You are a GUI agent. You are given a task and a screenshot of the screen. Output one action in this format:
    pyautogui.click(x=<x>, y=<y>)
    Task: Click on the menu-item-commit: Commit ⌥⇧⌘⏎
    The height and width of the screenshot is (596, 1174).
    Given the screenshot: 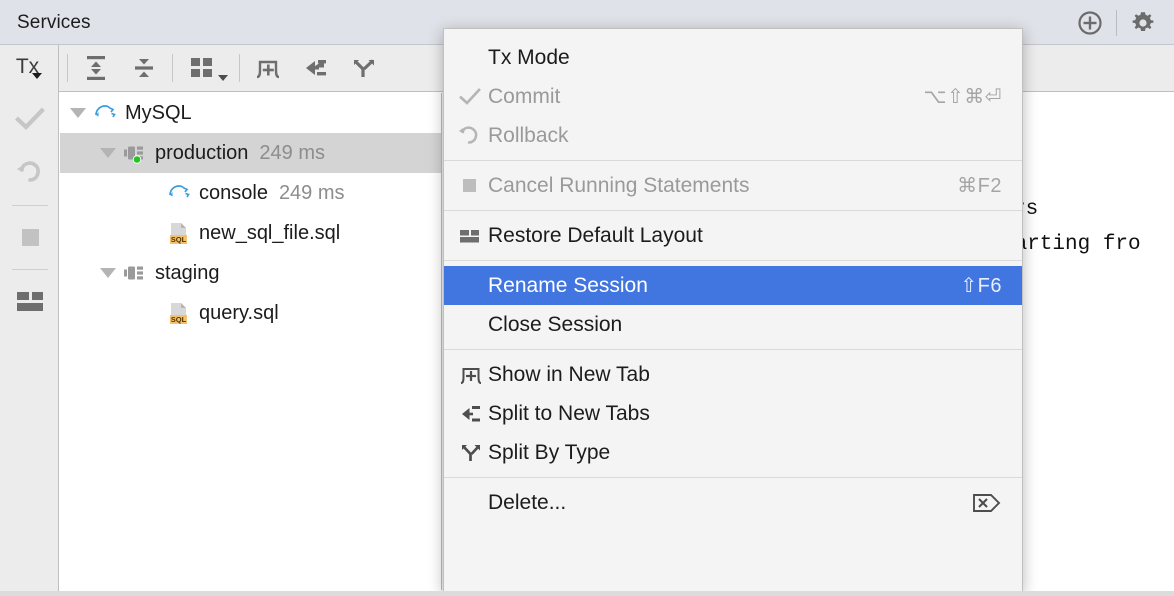 What is the action you would take?
    pyautogui.click(x=733, y=96)
    